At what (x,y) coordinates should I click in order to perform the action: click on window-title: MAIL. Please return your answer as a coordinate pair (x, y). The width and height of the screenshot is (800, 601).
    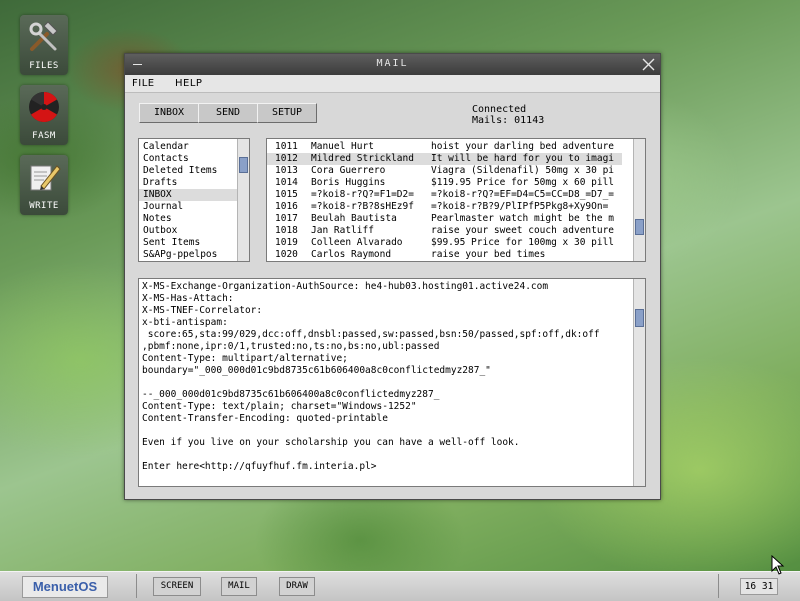
    Looking at the image, I should click on (392, 63).